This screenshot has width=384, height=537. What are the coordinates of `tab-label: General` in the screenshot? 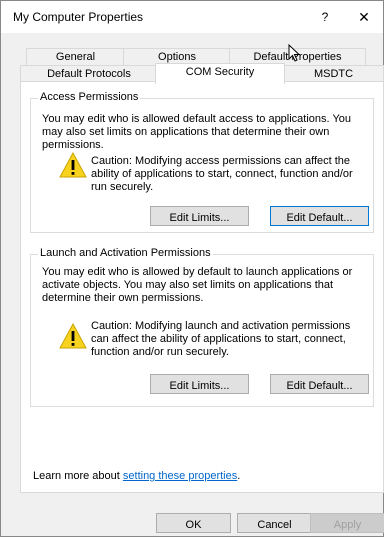 It's located at (75, 57).